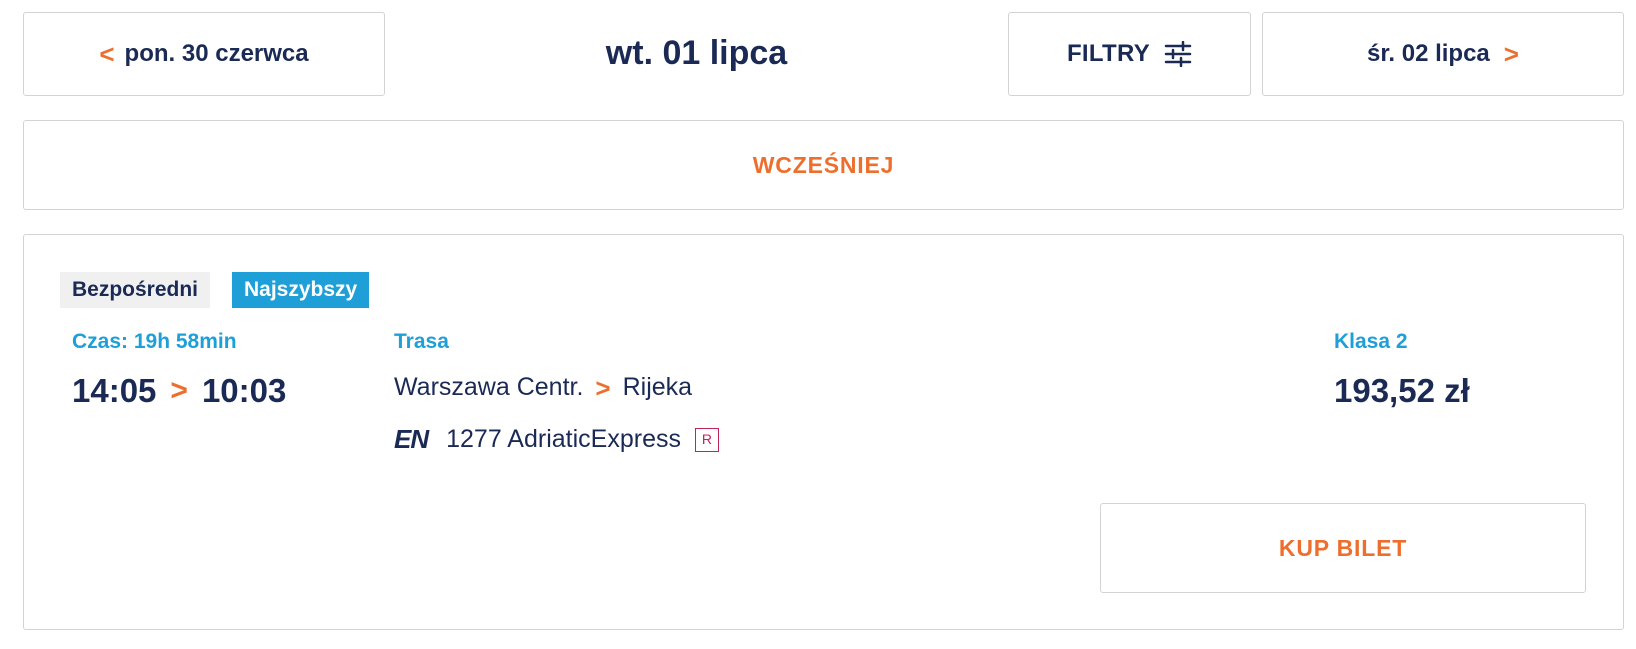 The image size is (1636, 649). Describe the element at coordinates (244, 390) in the screenshot. I see `arrival-time: 10:03` at that location.